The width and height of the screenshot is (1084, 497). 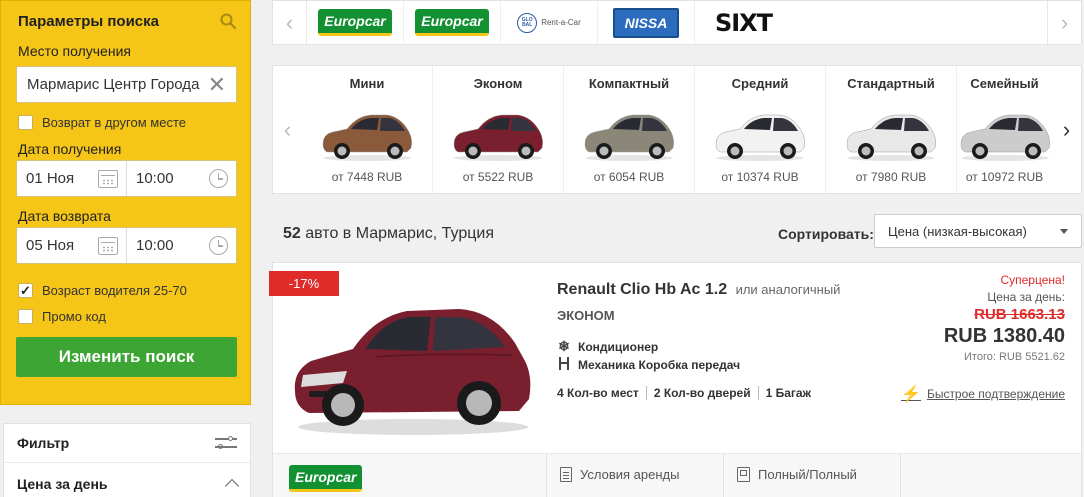 I want to click on search-icon, so click(x=228, y=21).